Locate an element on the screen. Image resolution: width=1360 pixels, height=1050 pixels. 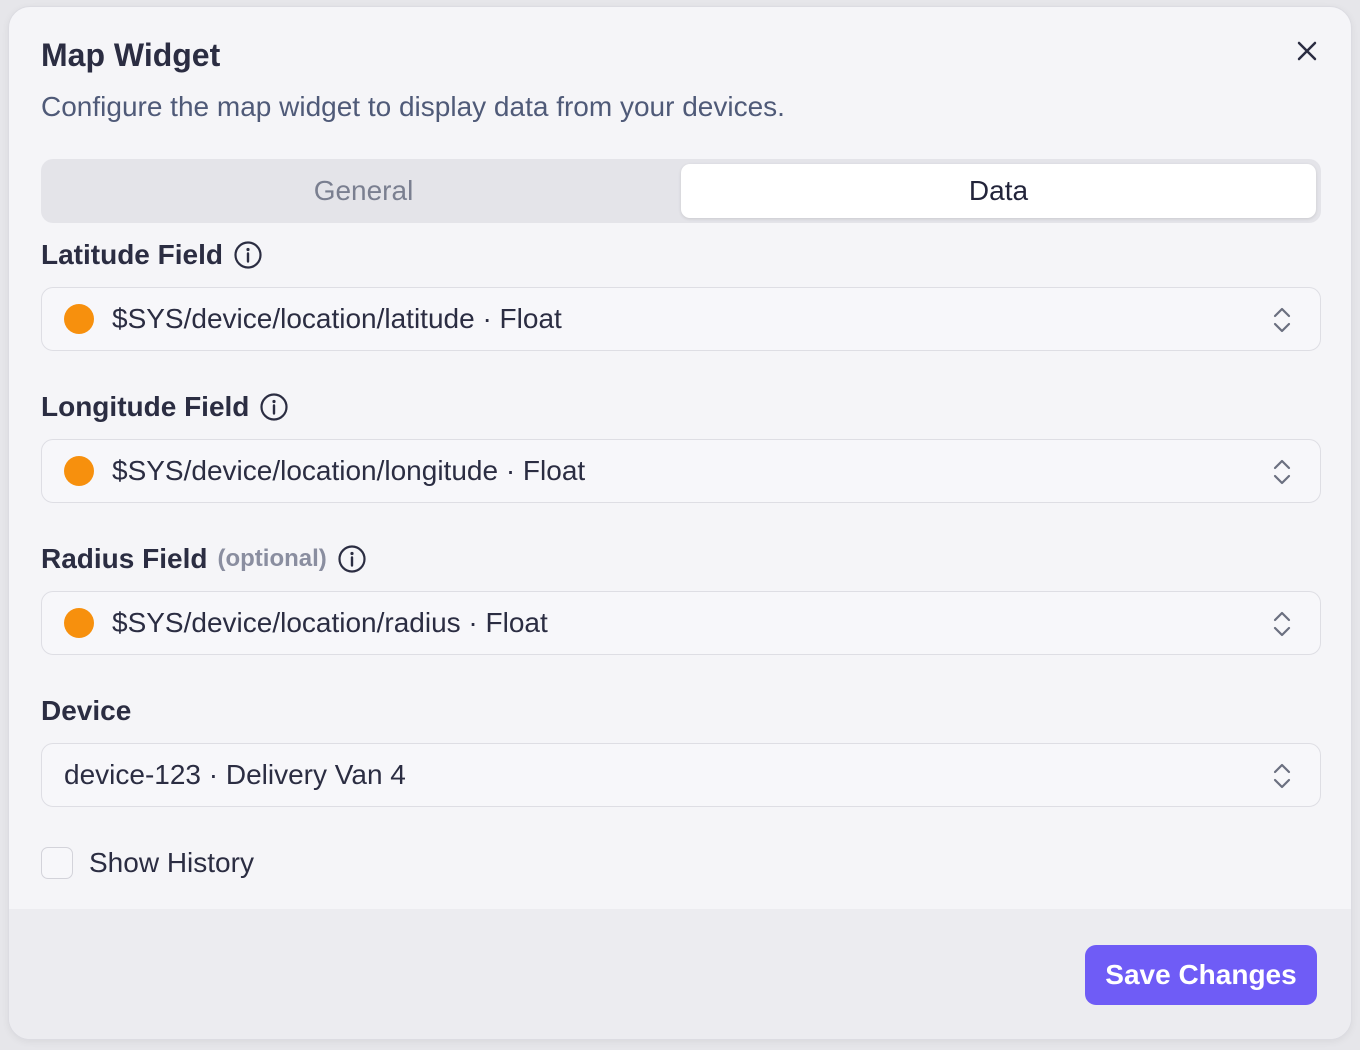
latitude-label-text: Latitude Field is located at coordinates (132, 254).